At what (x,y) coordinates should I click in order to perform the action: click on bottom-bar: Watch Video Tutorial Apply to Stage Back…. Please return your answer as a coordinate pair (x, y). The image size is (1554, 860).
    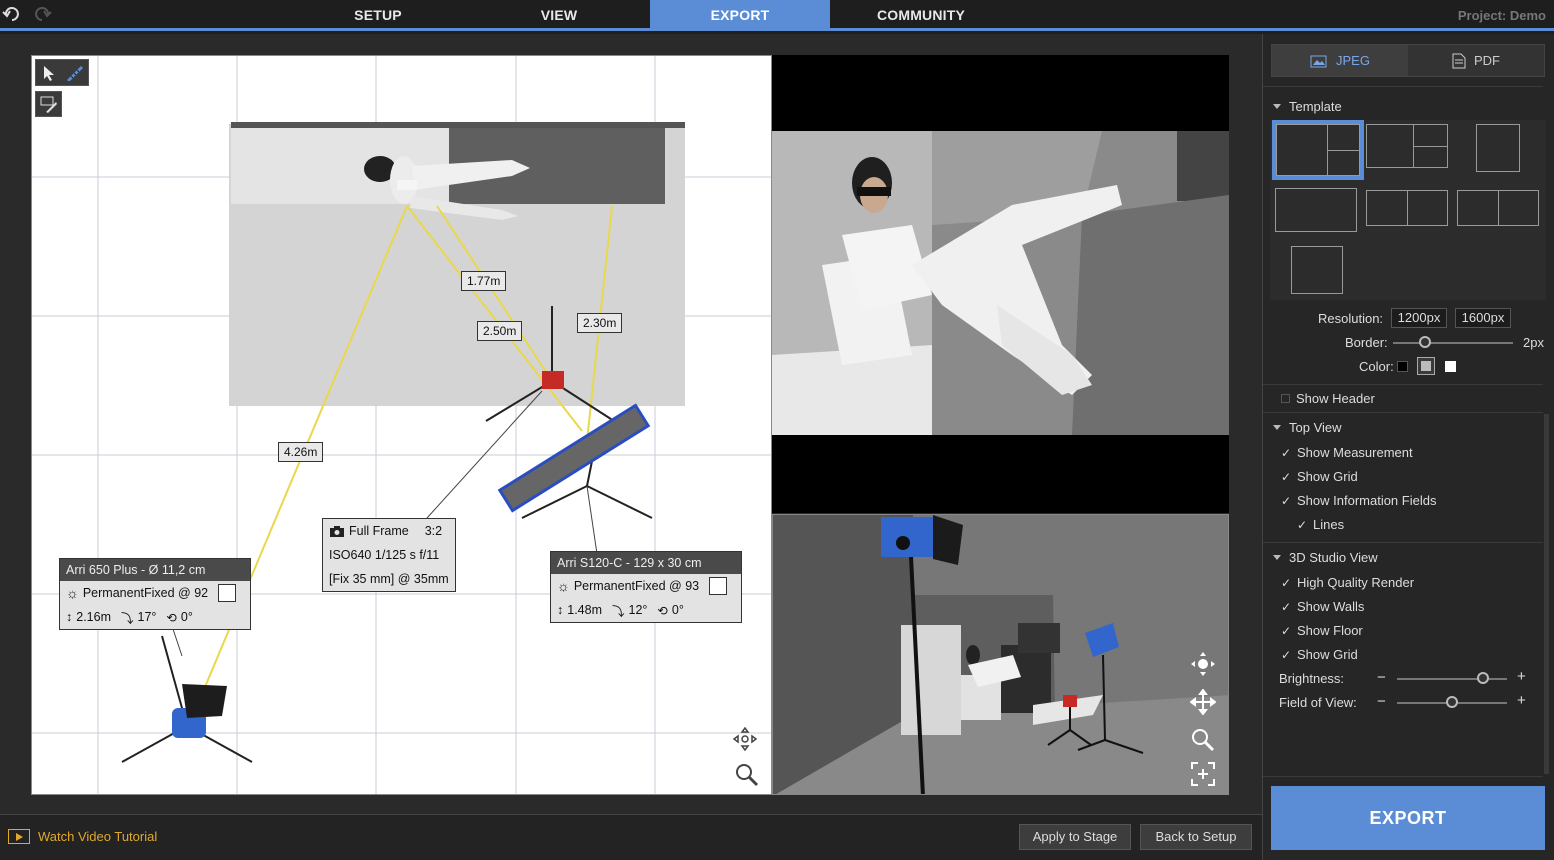
    Looking at the image, I should click on (631, 837).